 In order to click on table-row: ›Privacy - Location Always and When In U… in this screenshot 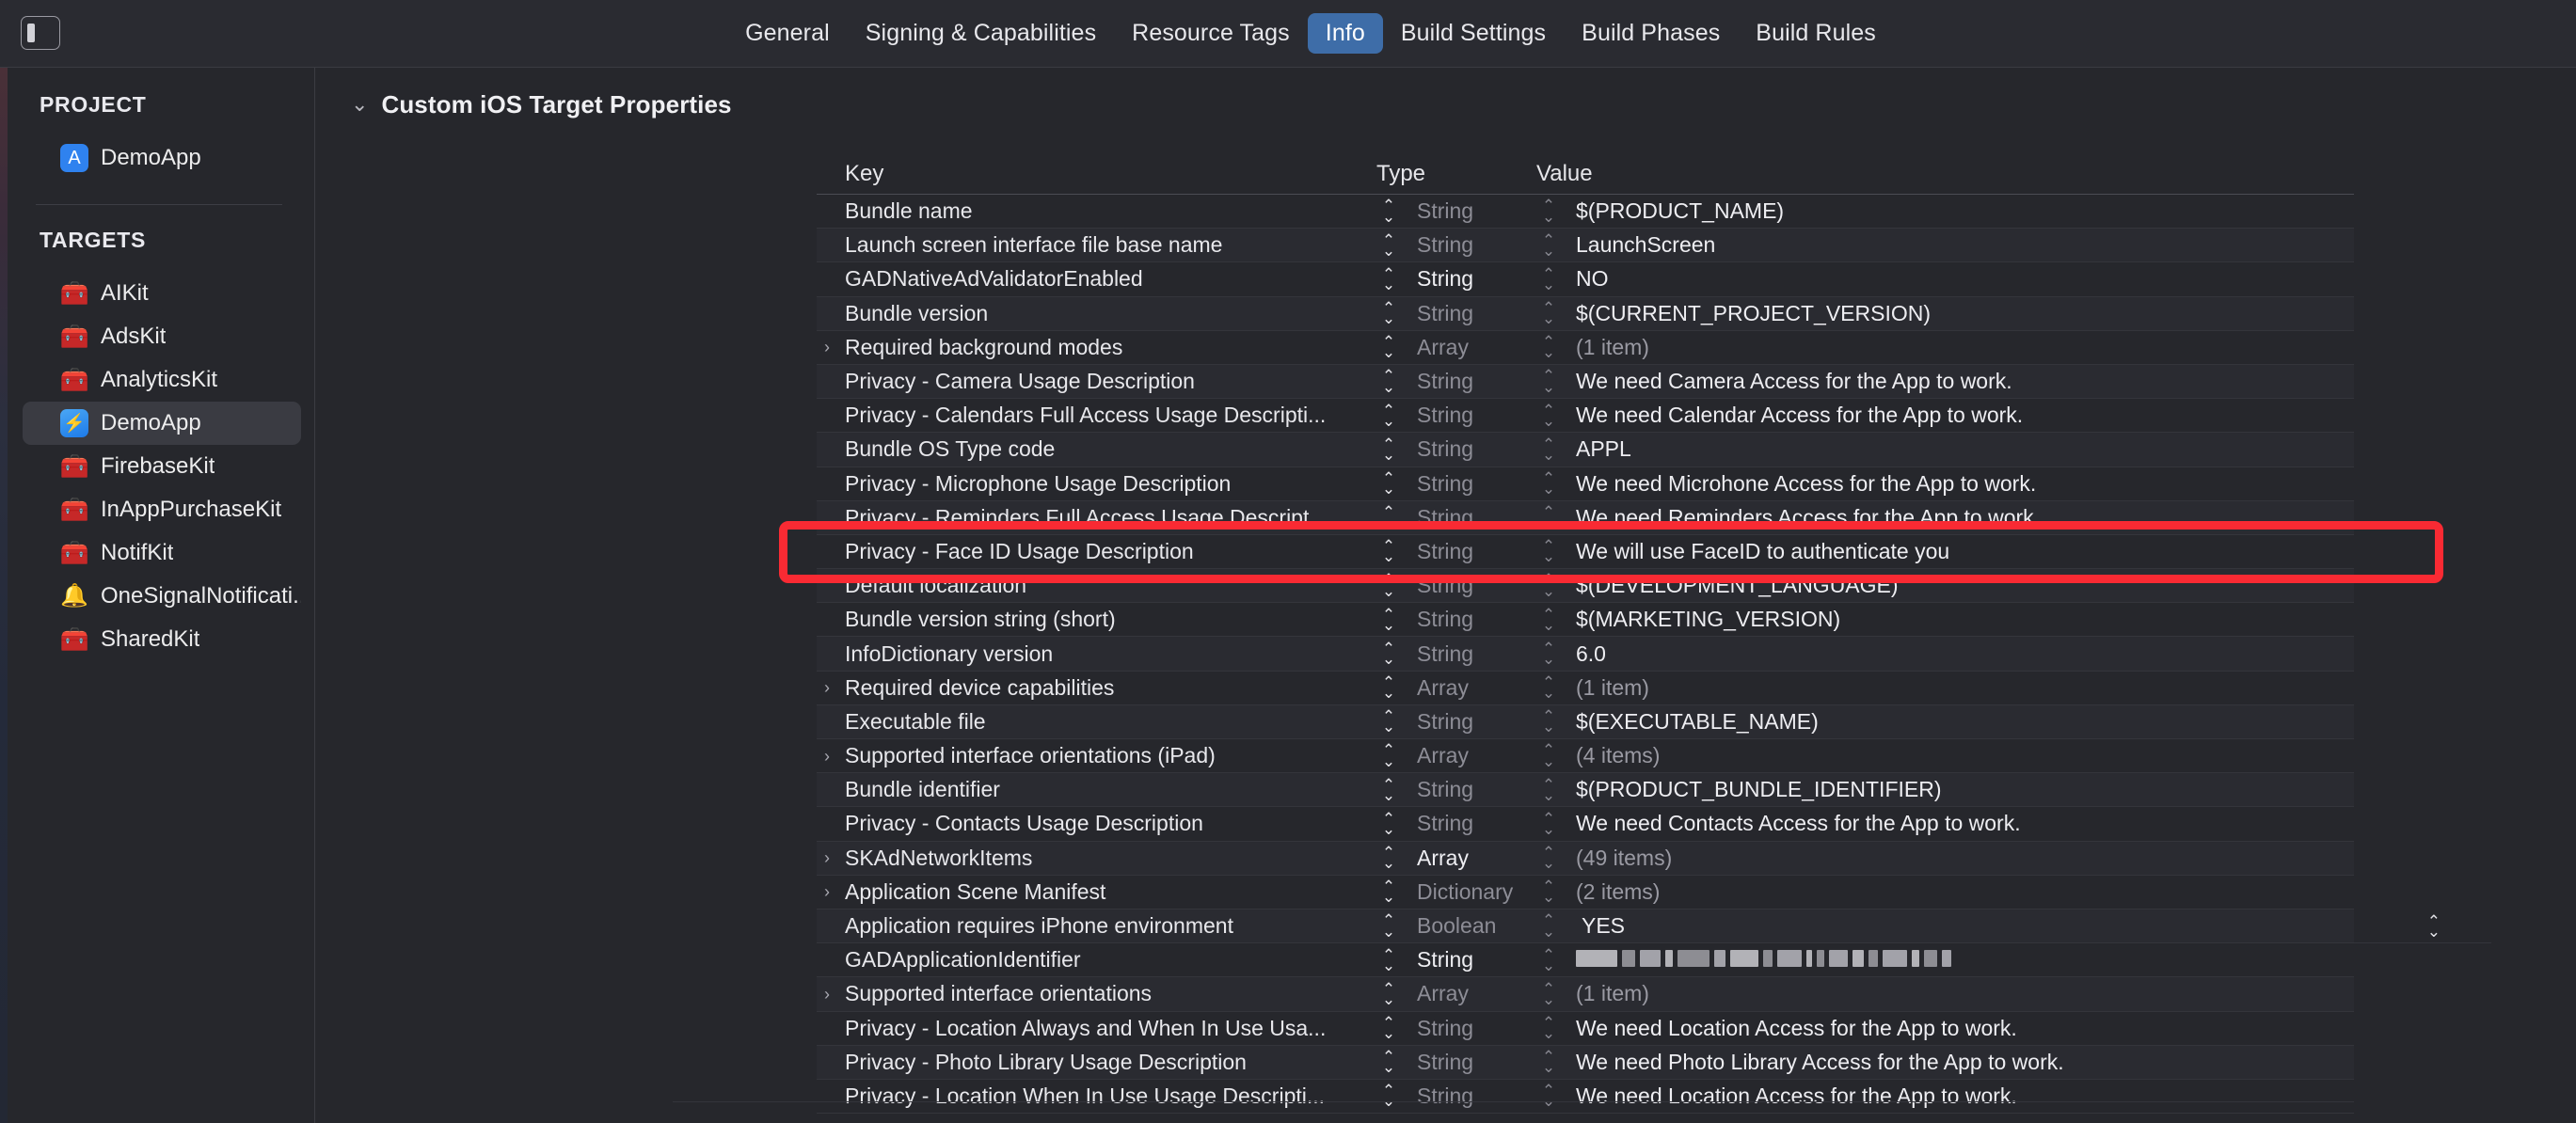, I will do `click(1585, 1029)`.